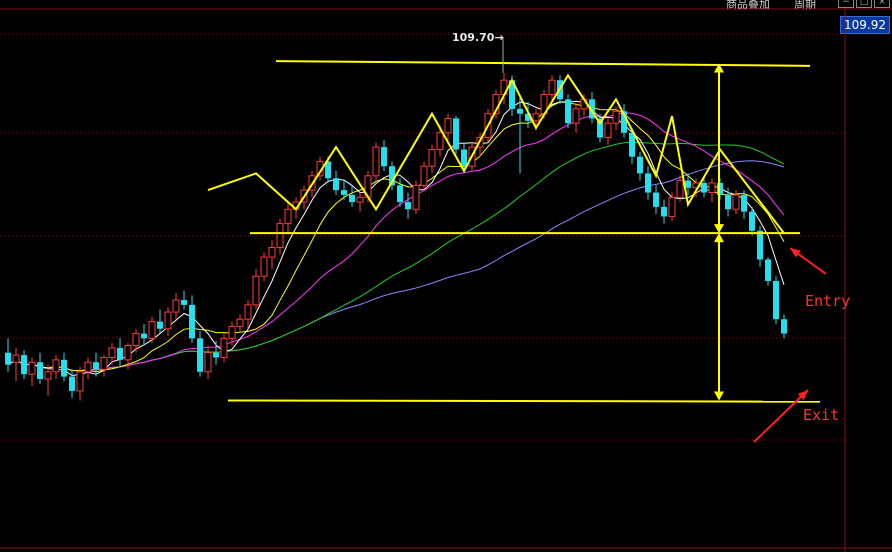  Describe the element at coordinates (828, 301) in the screenshot. I see `entry-annotation: Entry` at that location.